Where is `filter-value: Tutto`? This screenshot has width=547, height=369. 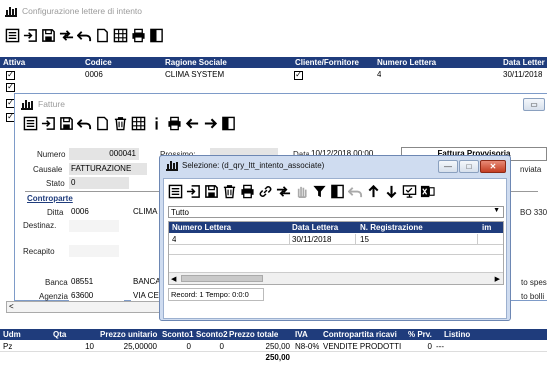
filter-value: Tutto is located at coordinates (180, 212).